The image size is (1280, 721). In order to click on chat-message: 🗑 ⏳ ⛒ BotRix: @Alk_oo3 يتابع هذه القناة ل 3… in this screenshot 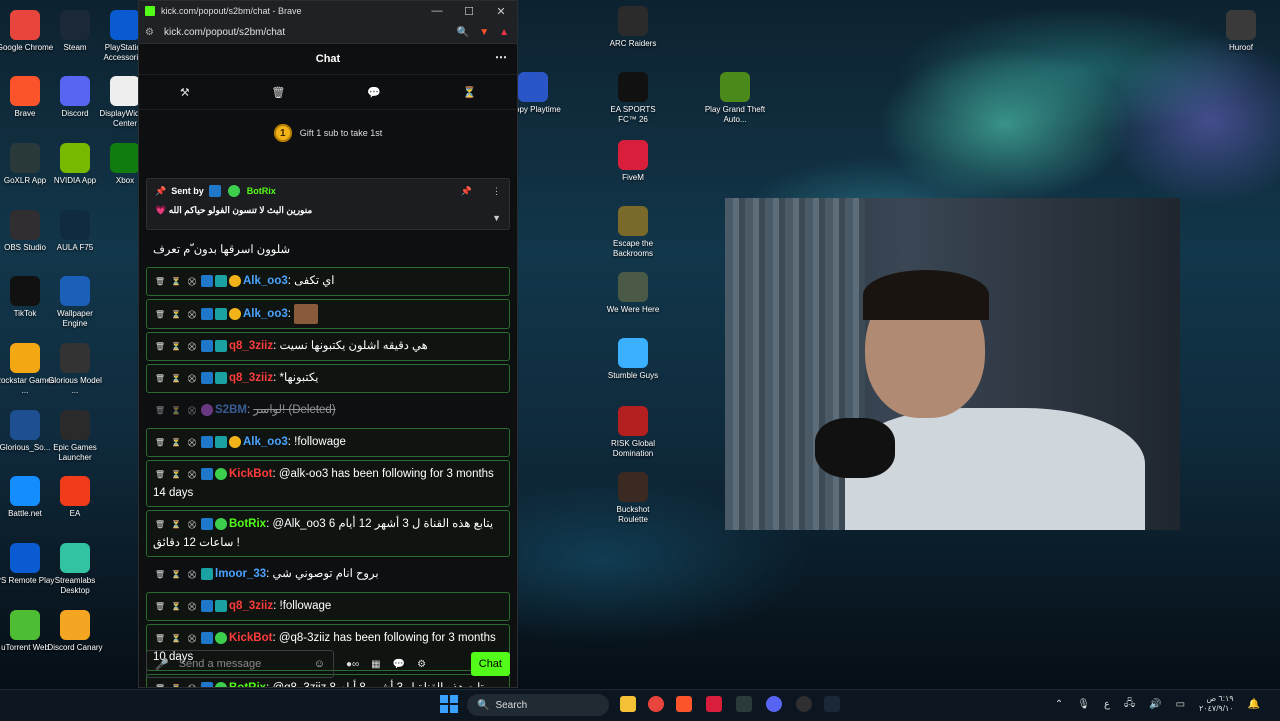, I will do `click(328, 534)`.